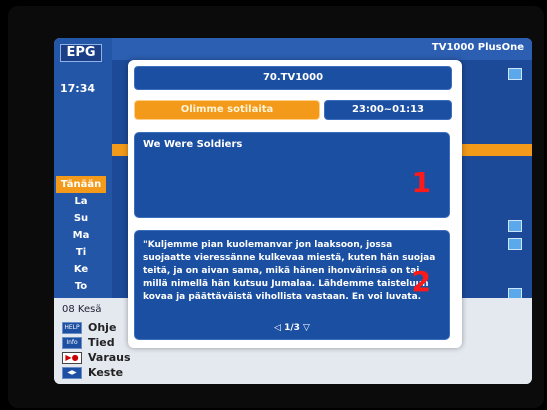 The height and width of the screenshot is (410, 547). Describe the element at coordinates (81, 235) in the screenshot. I see `day-item: Ma` at that location.